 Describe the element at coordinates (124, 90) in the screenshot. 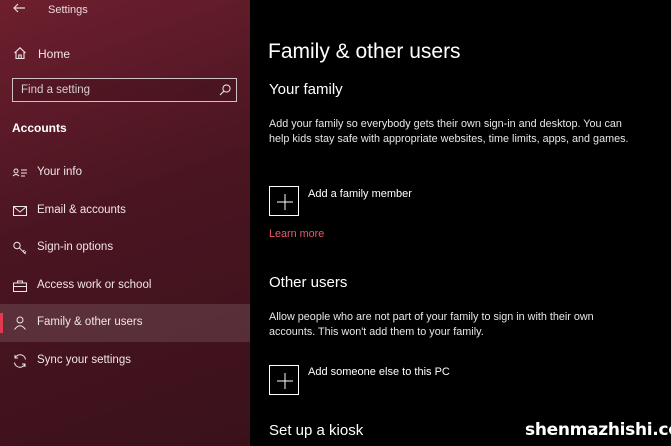

I see `search-input: Find a setting` at that location.